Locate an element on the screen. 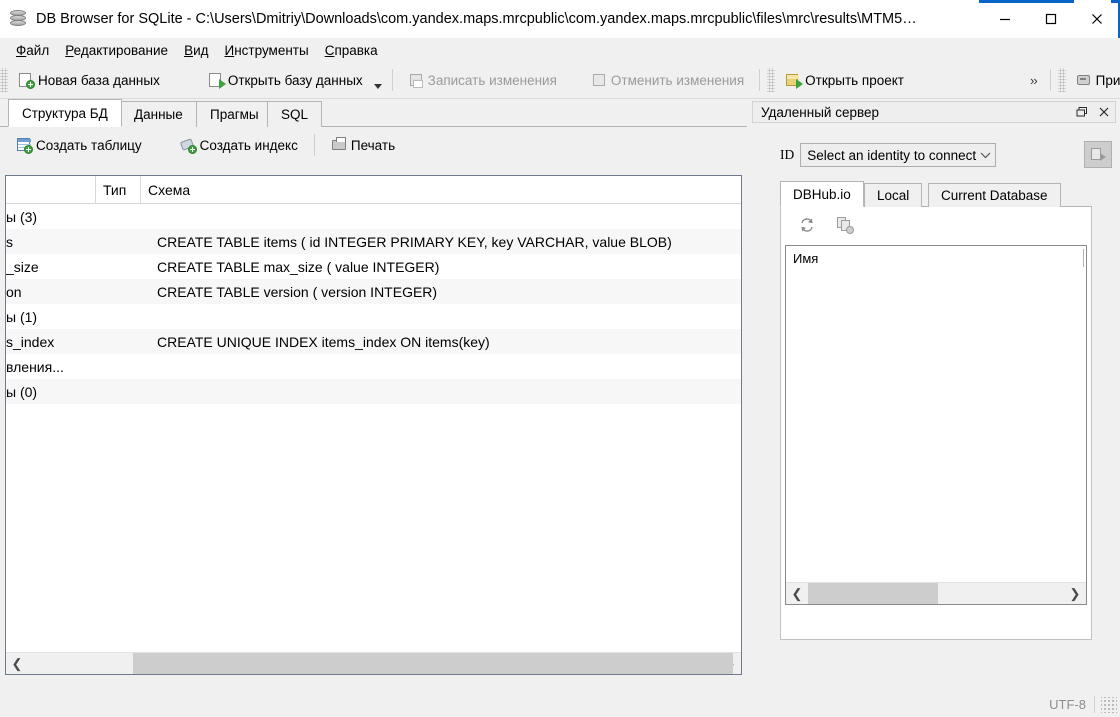 The height and width of the screenshot is (717, 1120). column-divider is located at coordinates (1083, 258).